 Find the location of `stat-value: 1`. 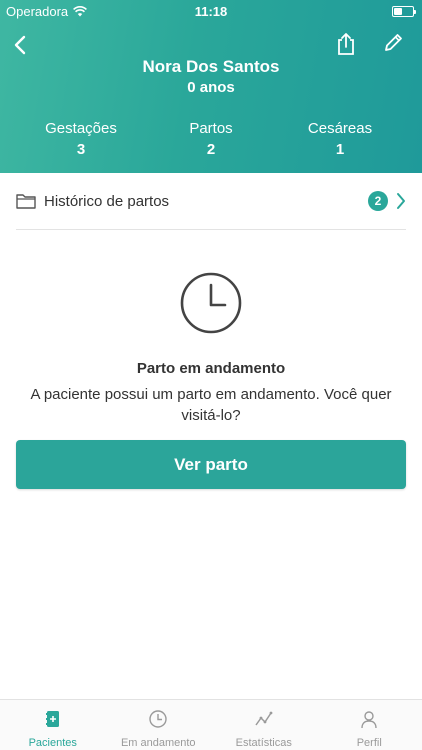

stat-value: 1 is located at coordinates (340, 149).